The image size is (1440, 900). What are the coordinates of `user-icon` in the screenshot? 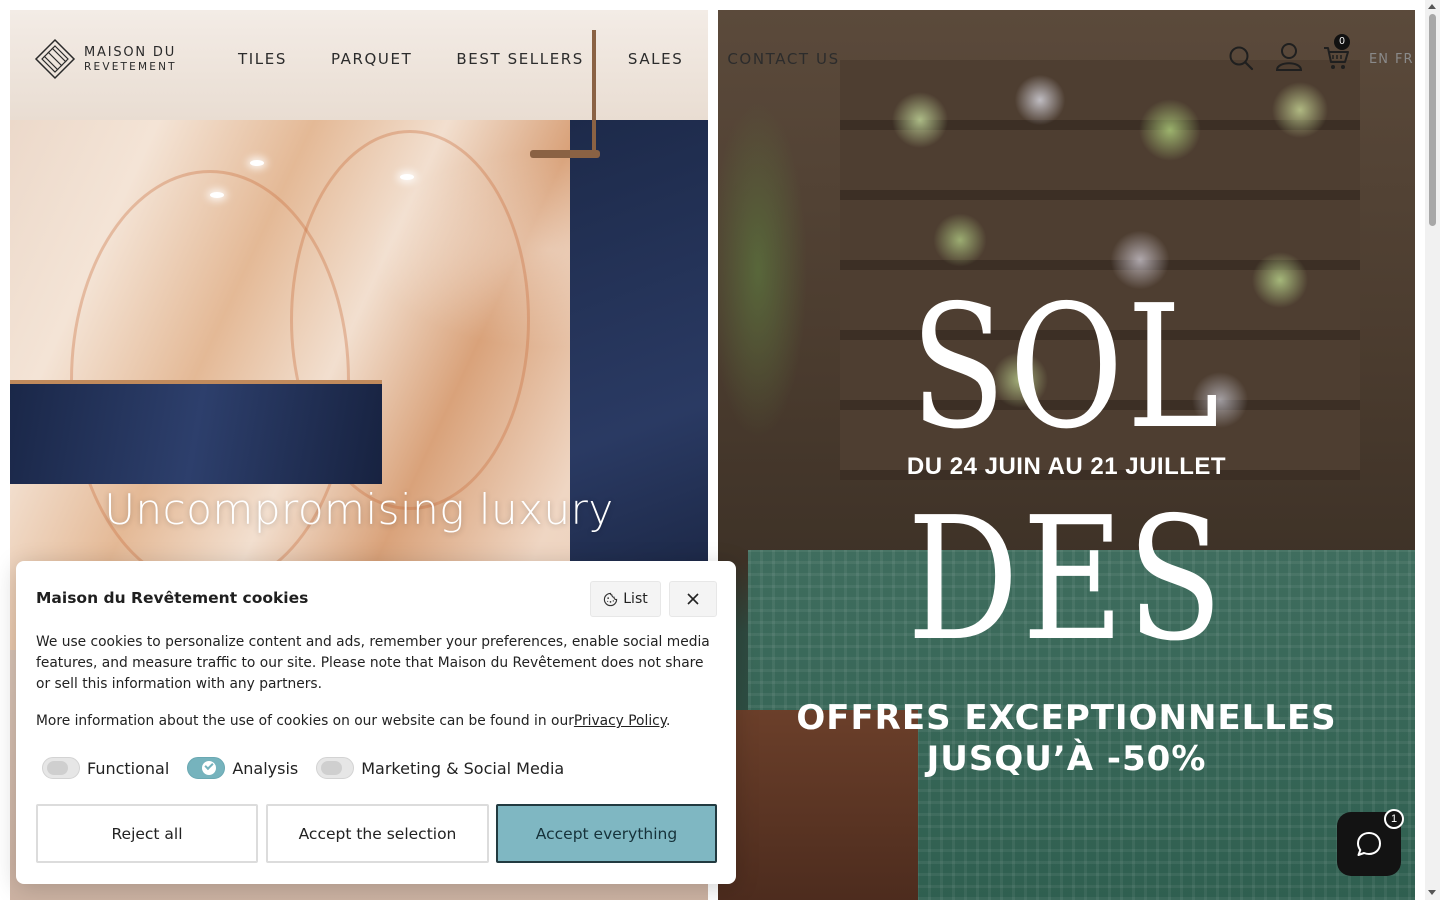 It's located at (1289, 57).